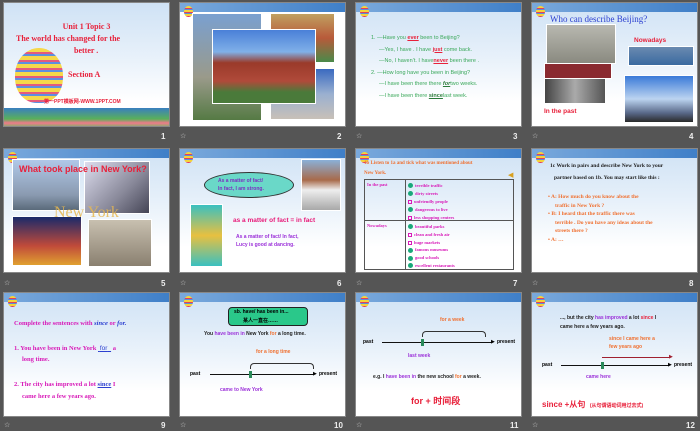 The height and width of the screenshot is (431, 700). I want to click on brace-label: for a long time, so click(273, 352).